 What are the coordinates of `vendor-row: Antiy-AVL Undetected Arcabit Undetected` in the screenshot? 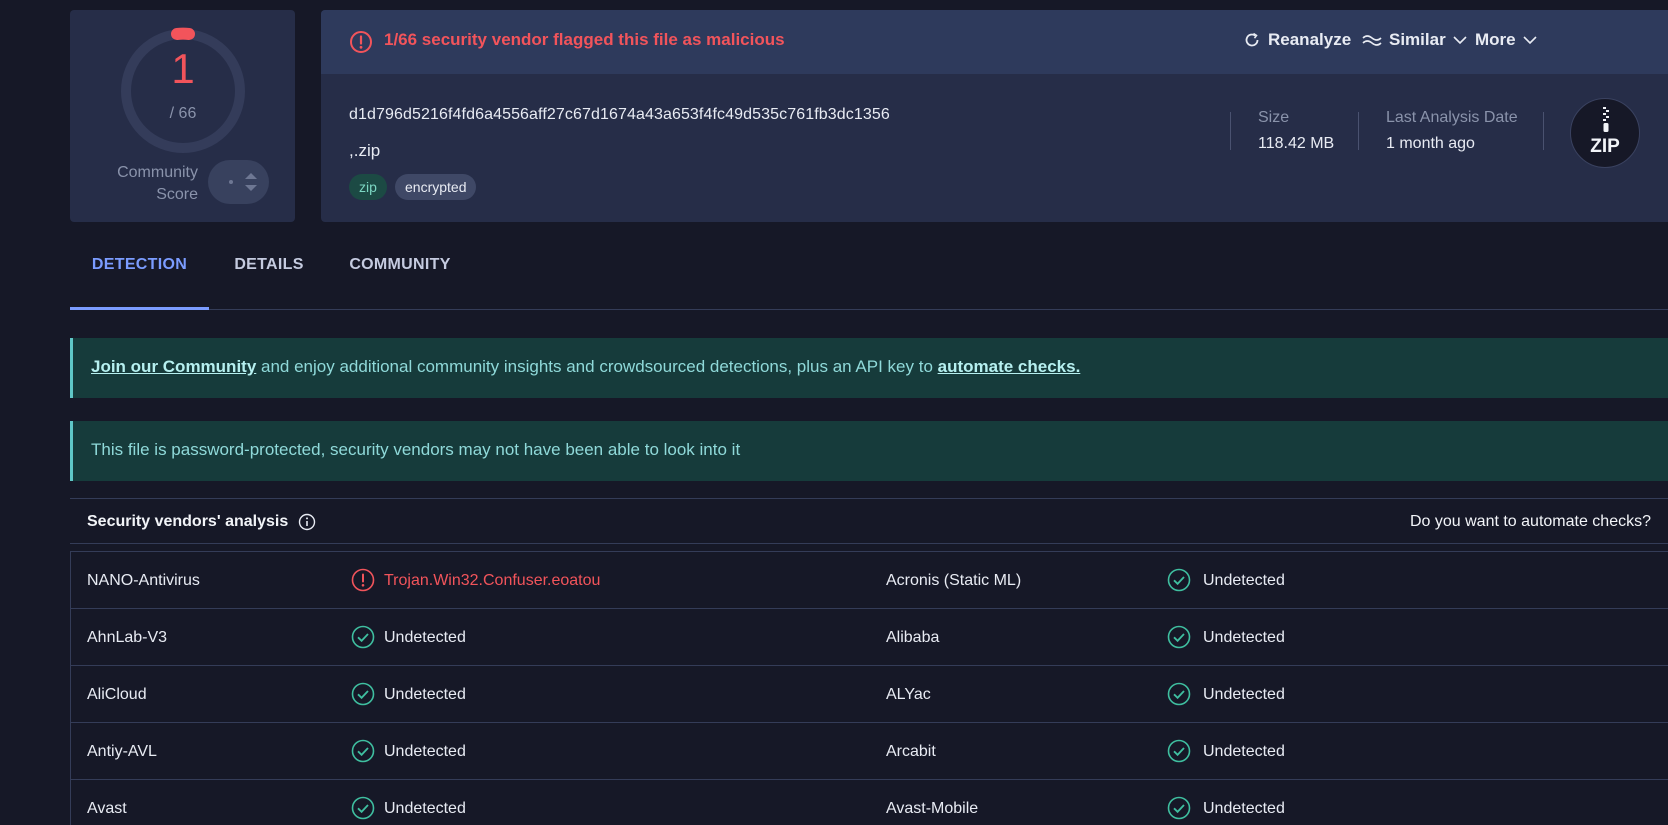 It's located at (869, 751).